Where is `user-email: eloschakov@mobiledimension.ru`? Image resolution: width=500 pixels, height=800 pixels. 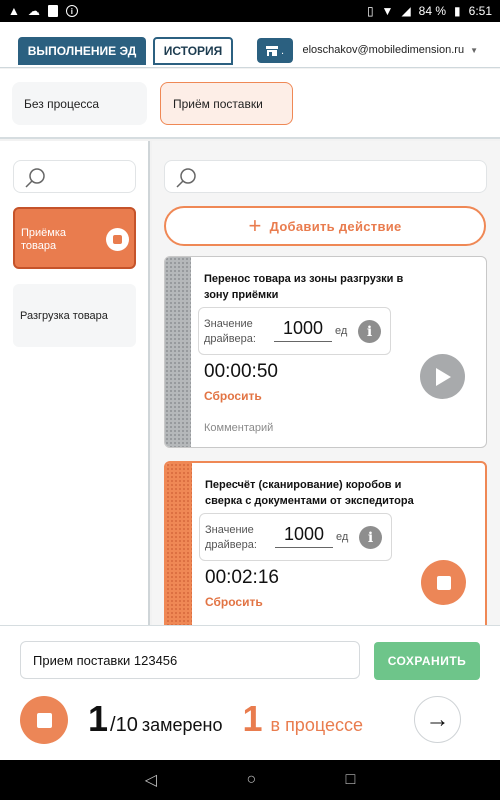 user-email: eloschakov@mobiledimension.ru is located at coordinates (383, 50).